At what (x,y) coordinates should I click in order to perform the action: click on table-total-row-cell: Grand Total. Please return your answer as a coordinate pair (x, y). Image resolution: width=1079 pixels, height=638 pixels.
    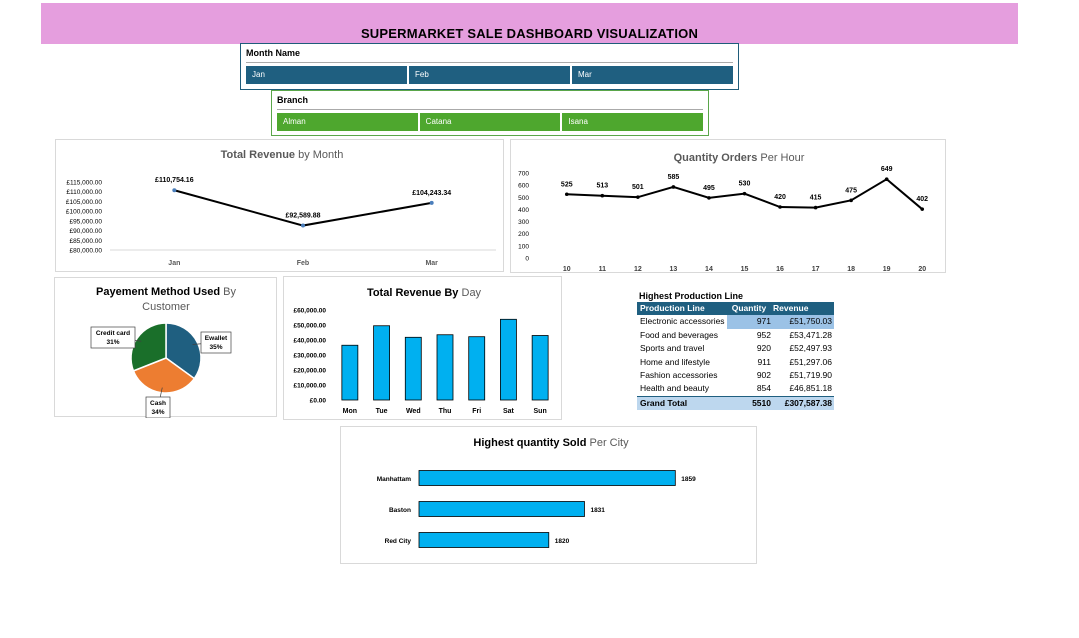
    Looking at the image, I should click on (664, 402).